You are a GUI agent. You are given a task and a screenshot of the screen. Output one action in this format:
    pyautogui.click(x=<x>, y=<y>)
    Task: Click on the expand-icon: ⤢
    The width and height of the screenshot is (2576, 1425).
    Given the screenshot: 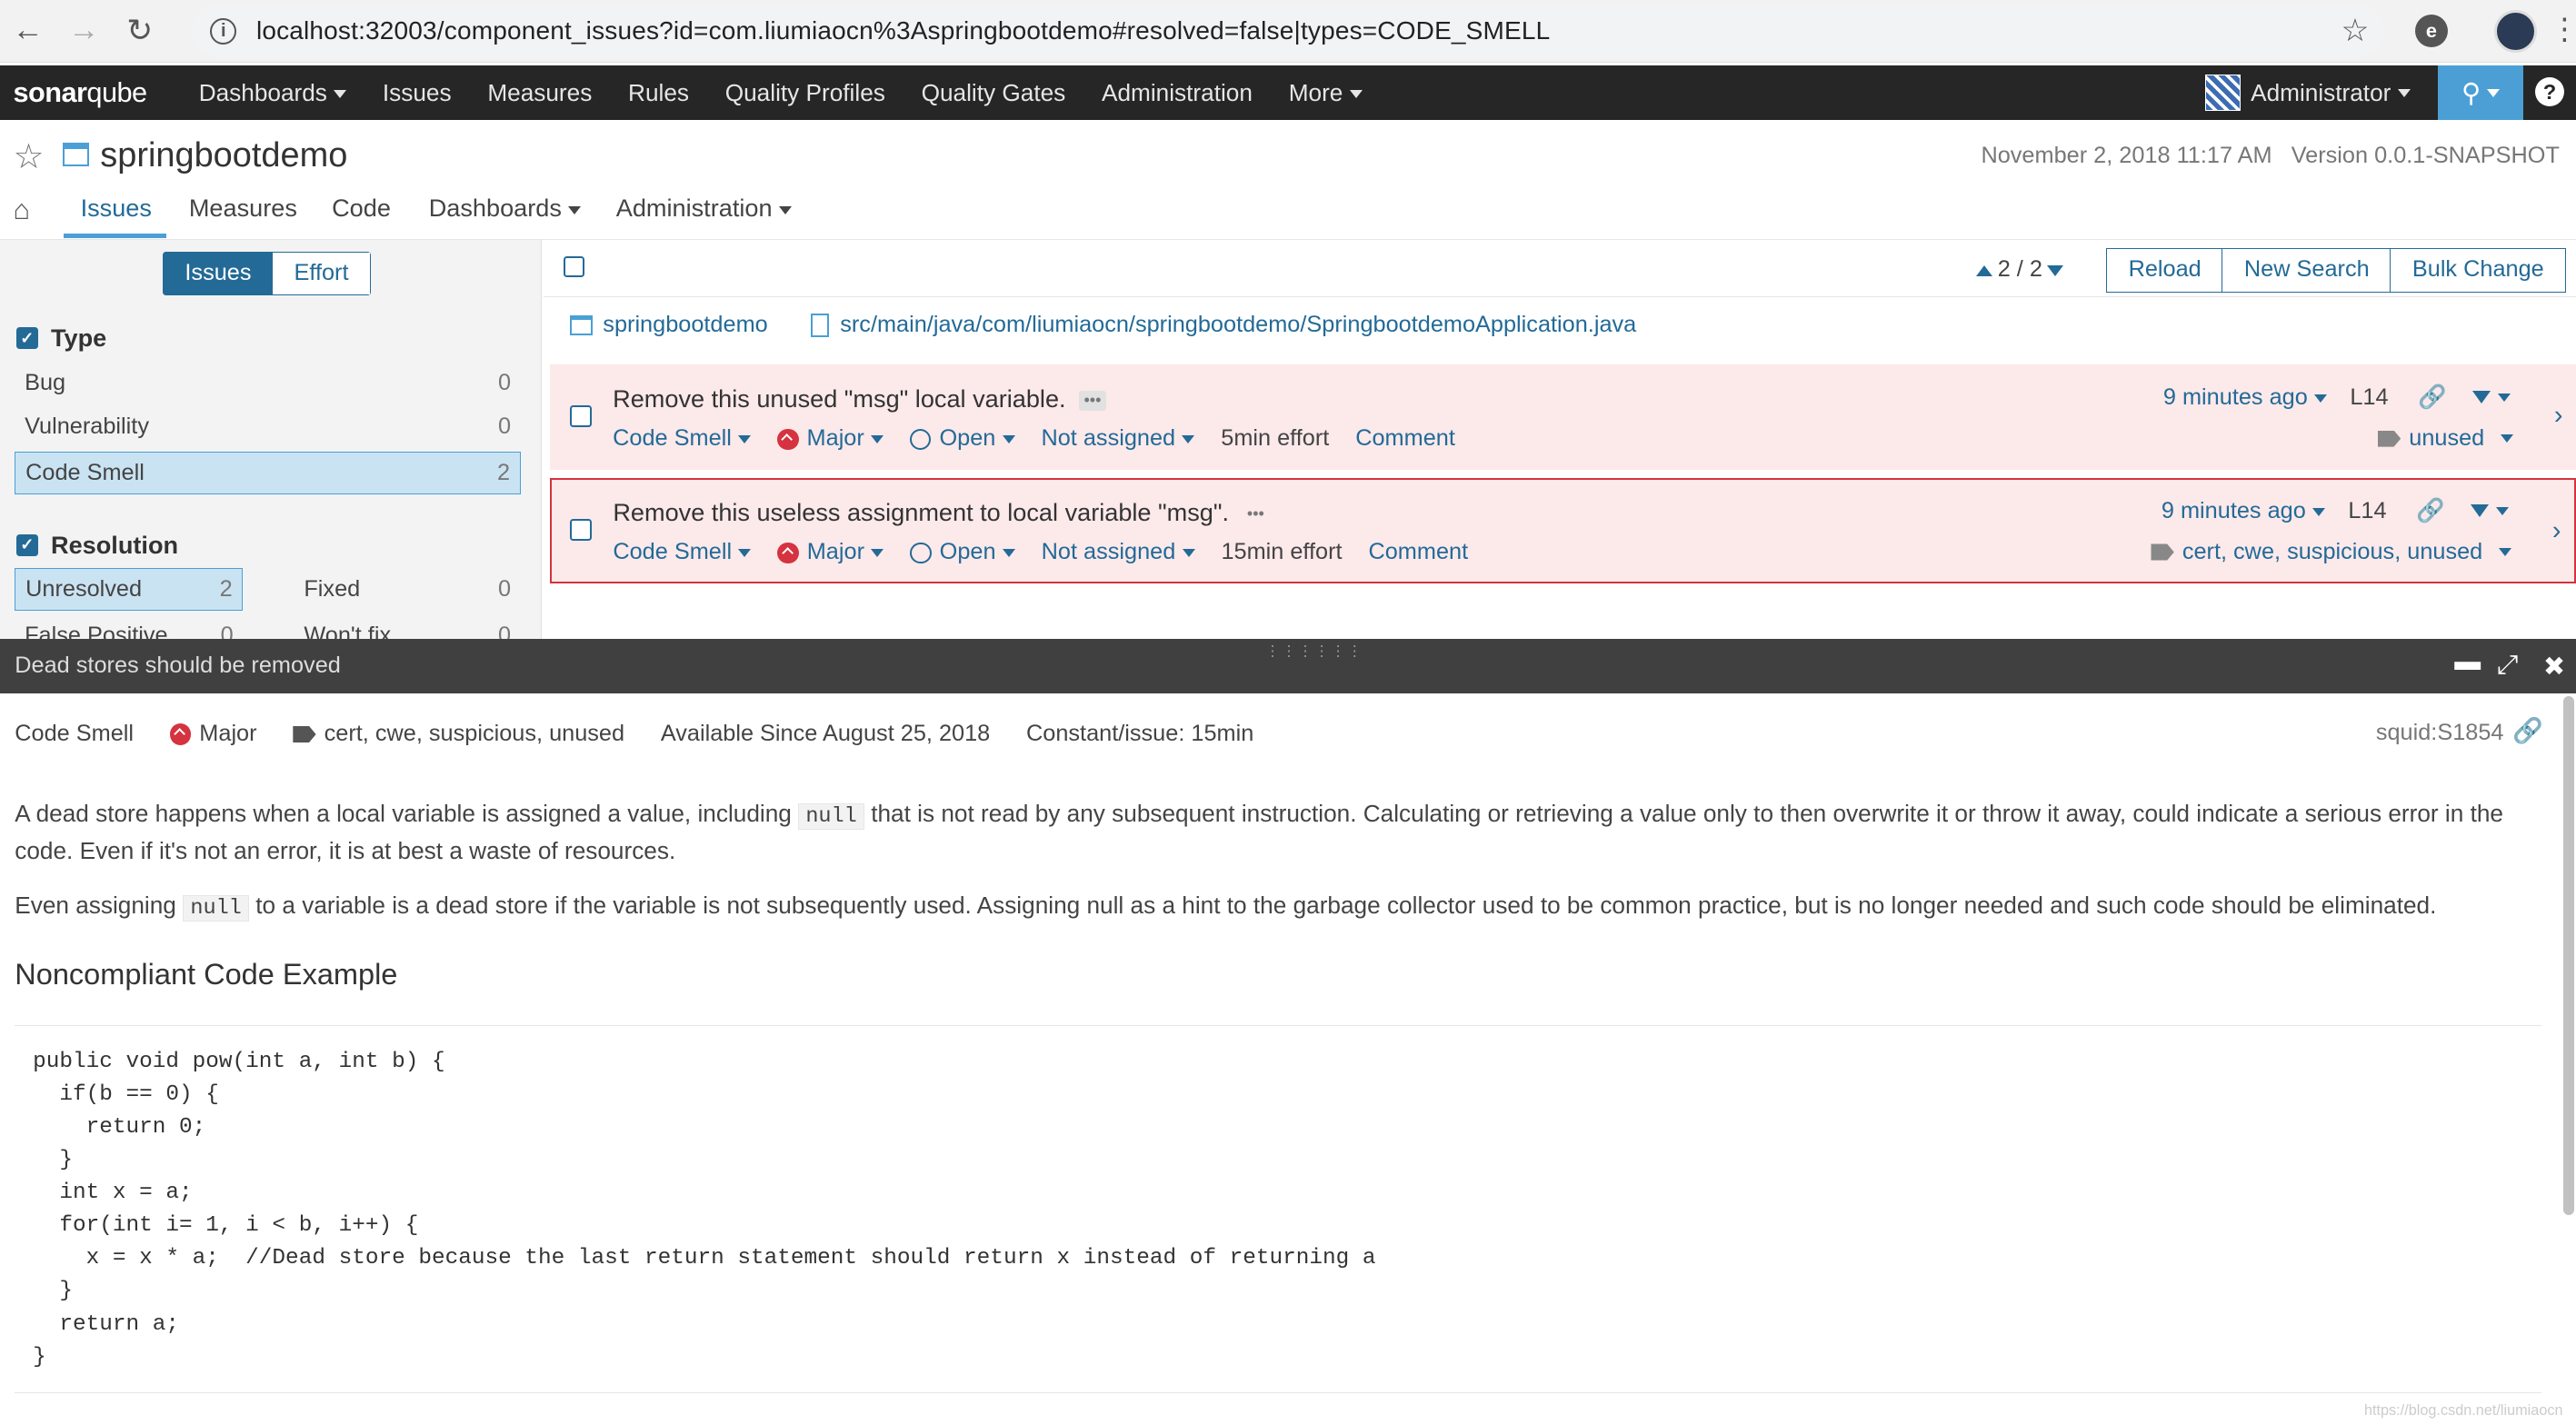 What is the action you would take?
    pyautogui.click(x=2507, y=666)
    